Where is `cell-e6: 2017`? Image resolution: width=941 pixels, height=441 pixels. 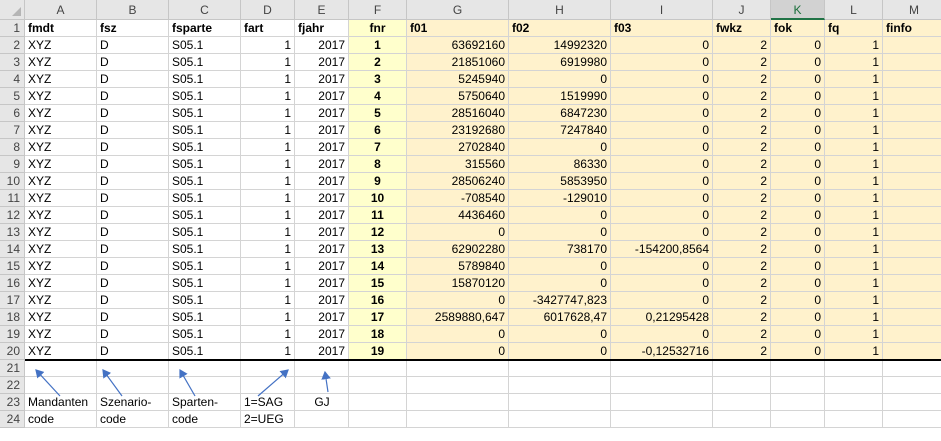 cell-e6: 2017 is located at coordinates (322, 113).